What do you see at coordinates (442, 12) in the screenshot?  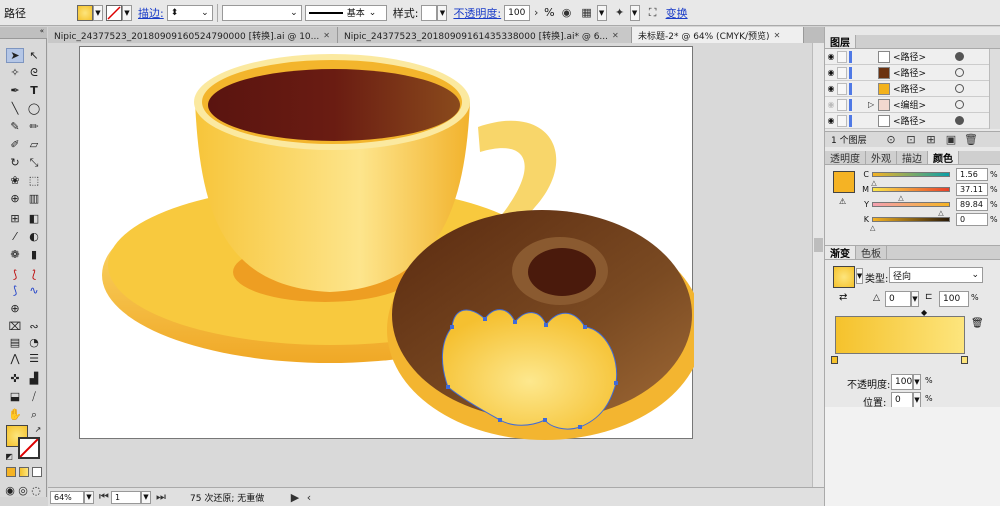 I see `style-dropdown-icon: ▼` at bounding box center [442, 12].